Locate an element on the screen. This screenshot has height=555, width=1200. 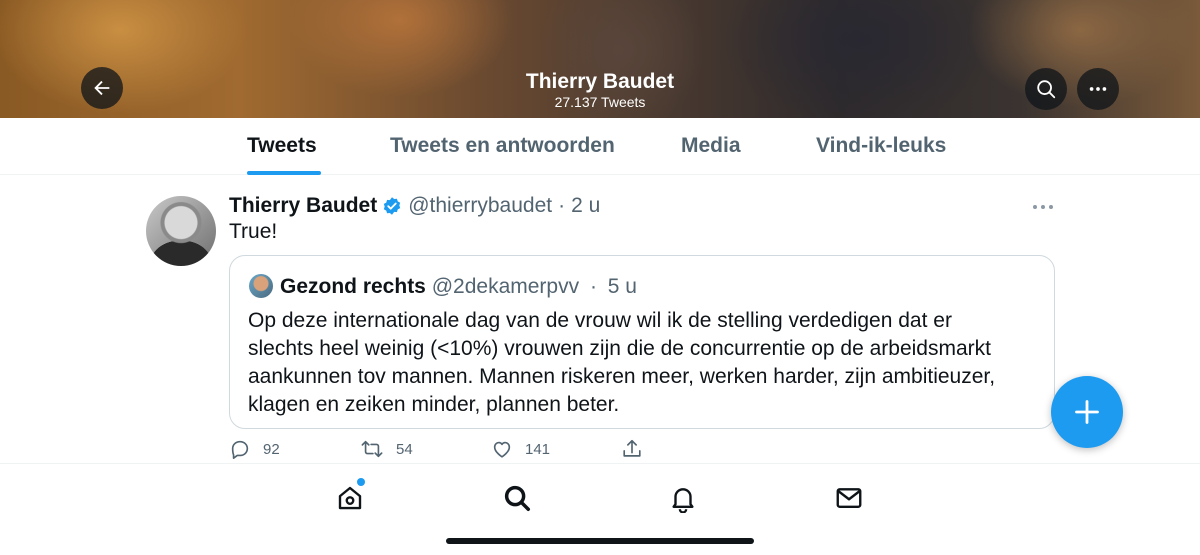
tweet-count: 27.137 Tweets is located at coordinates (600, 102).